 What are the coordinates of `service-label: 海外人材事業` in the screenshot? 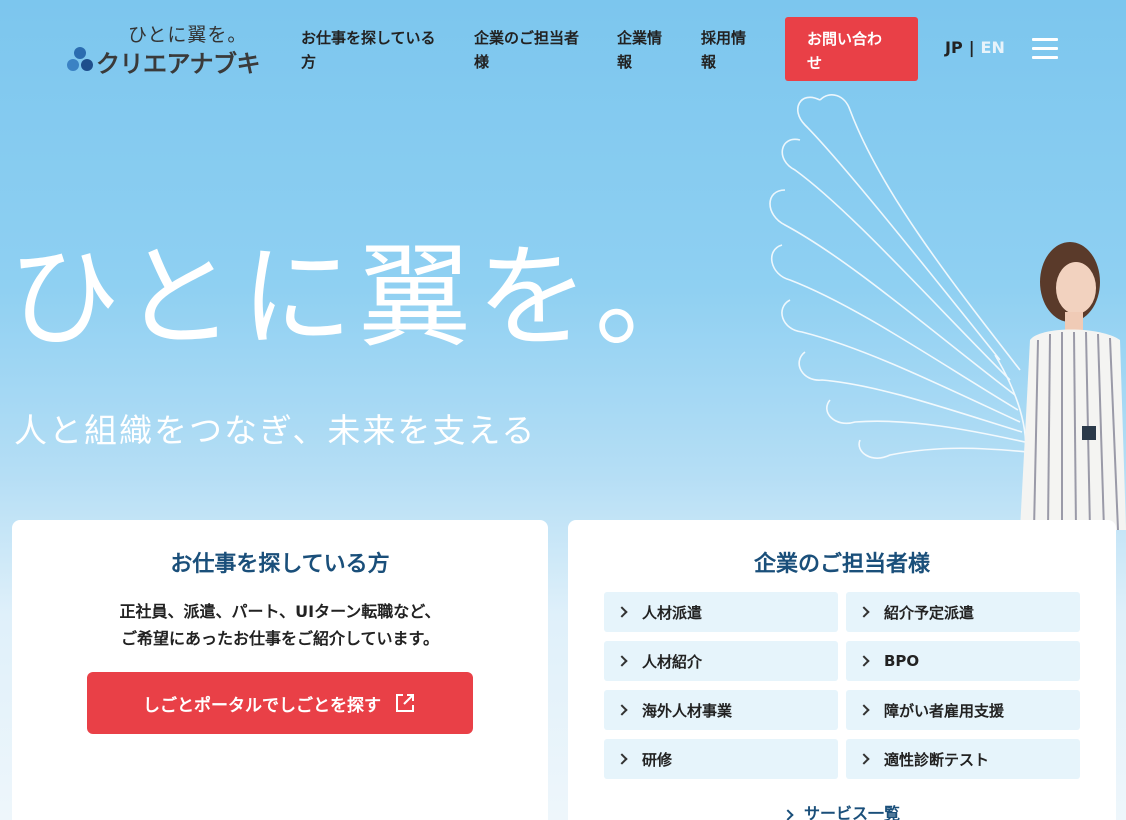 It's located at (687, 710).